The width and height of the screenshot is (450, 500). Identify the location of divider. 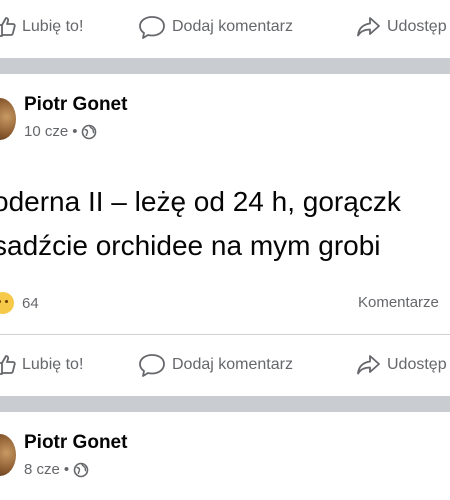
(225, 334).